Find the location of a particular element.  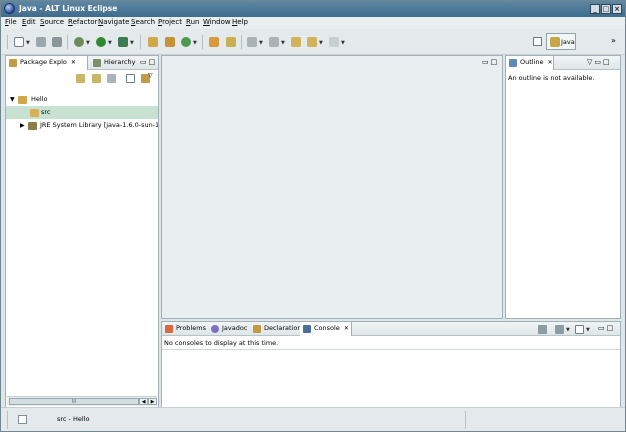

forward-dropdown-icon: ▼ is located at coordinates (343, 43).